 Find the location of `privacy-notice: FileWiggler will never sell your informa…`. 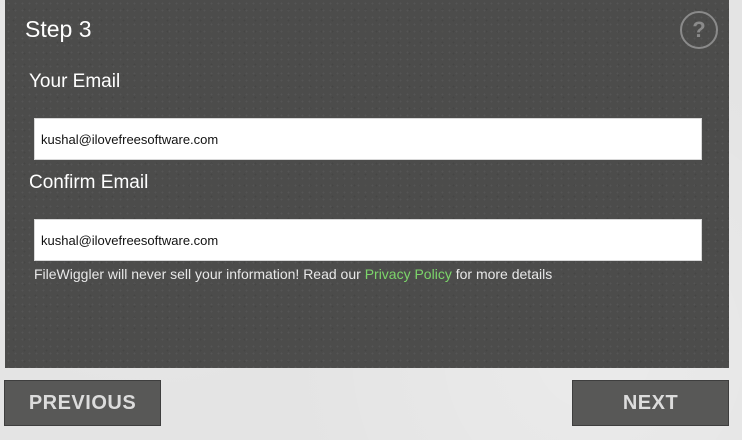

privacy-notice: FileWiggler will never sell your informa… is located at coordinates (293, 274).